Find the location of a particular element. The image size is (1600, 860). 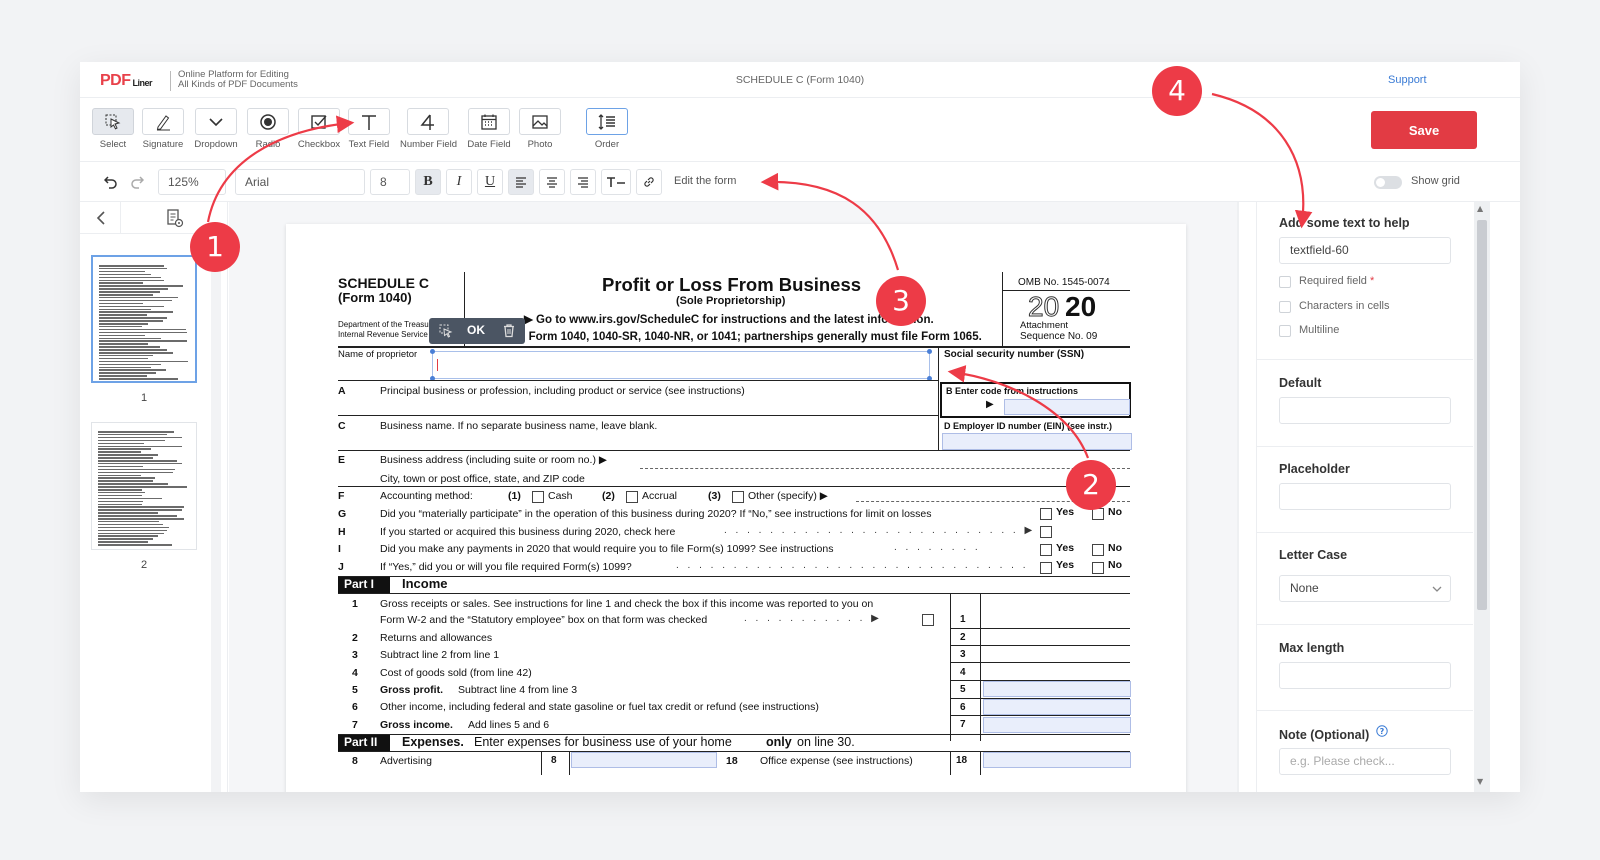

l3-text: Subtract line 2 from line 1 is located at coordinates (440, 655).